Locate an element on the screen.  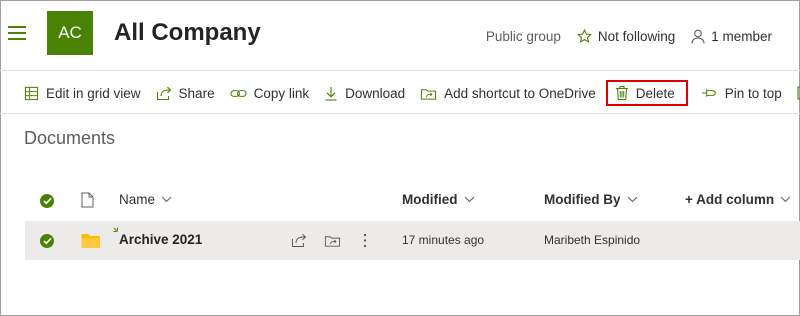
header-divider is located at coordinates (400, 70).